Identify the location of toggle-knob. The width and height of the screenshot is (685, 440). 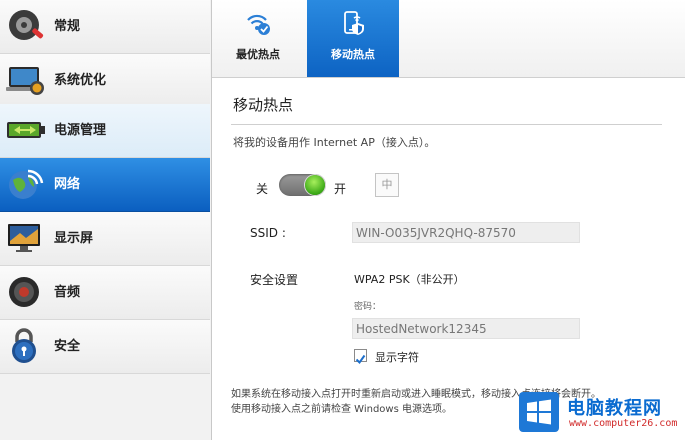
(315, 185).